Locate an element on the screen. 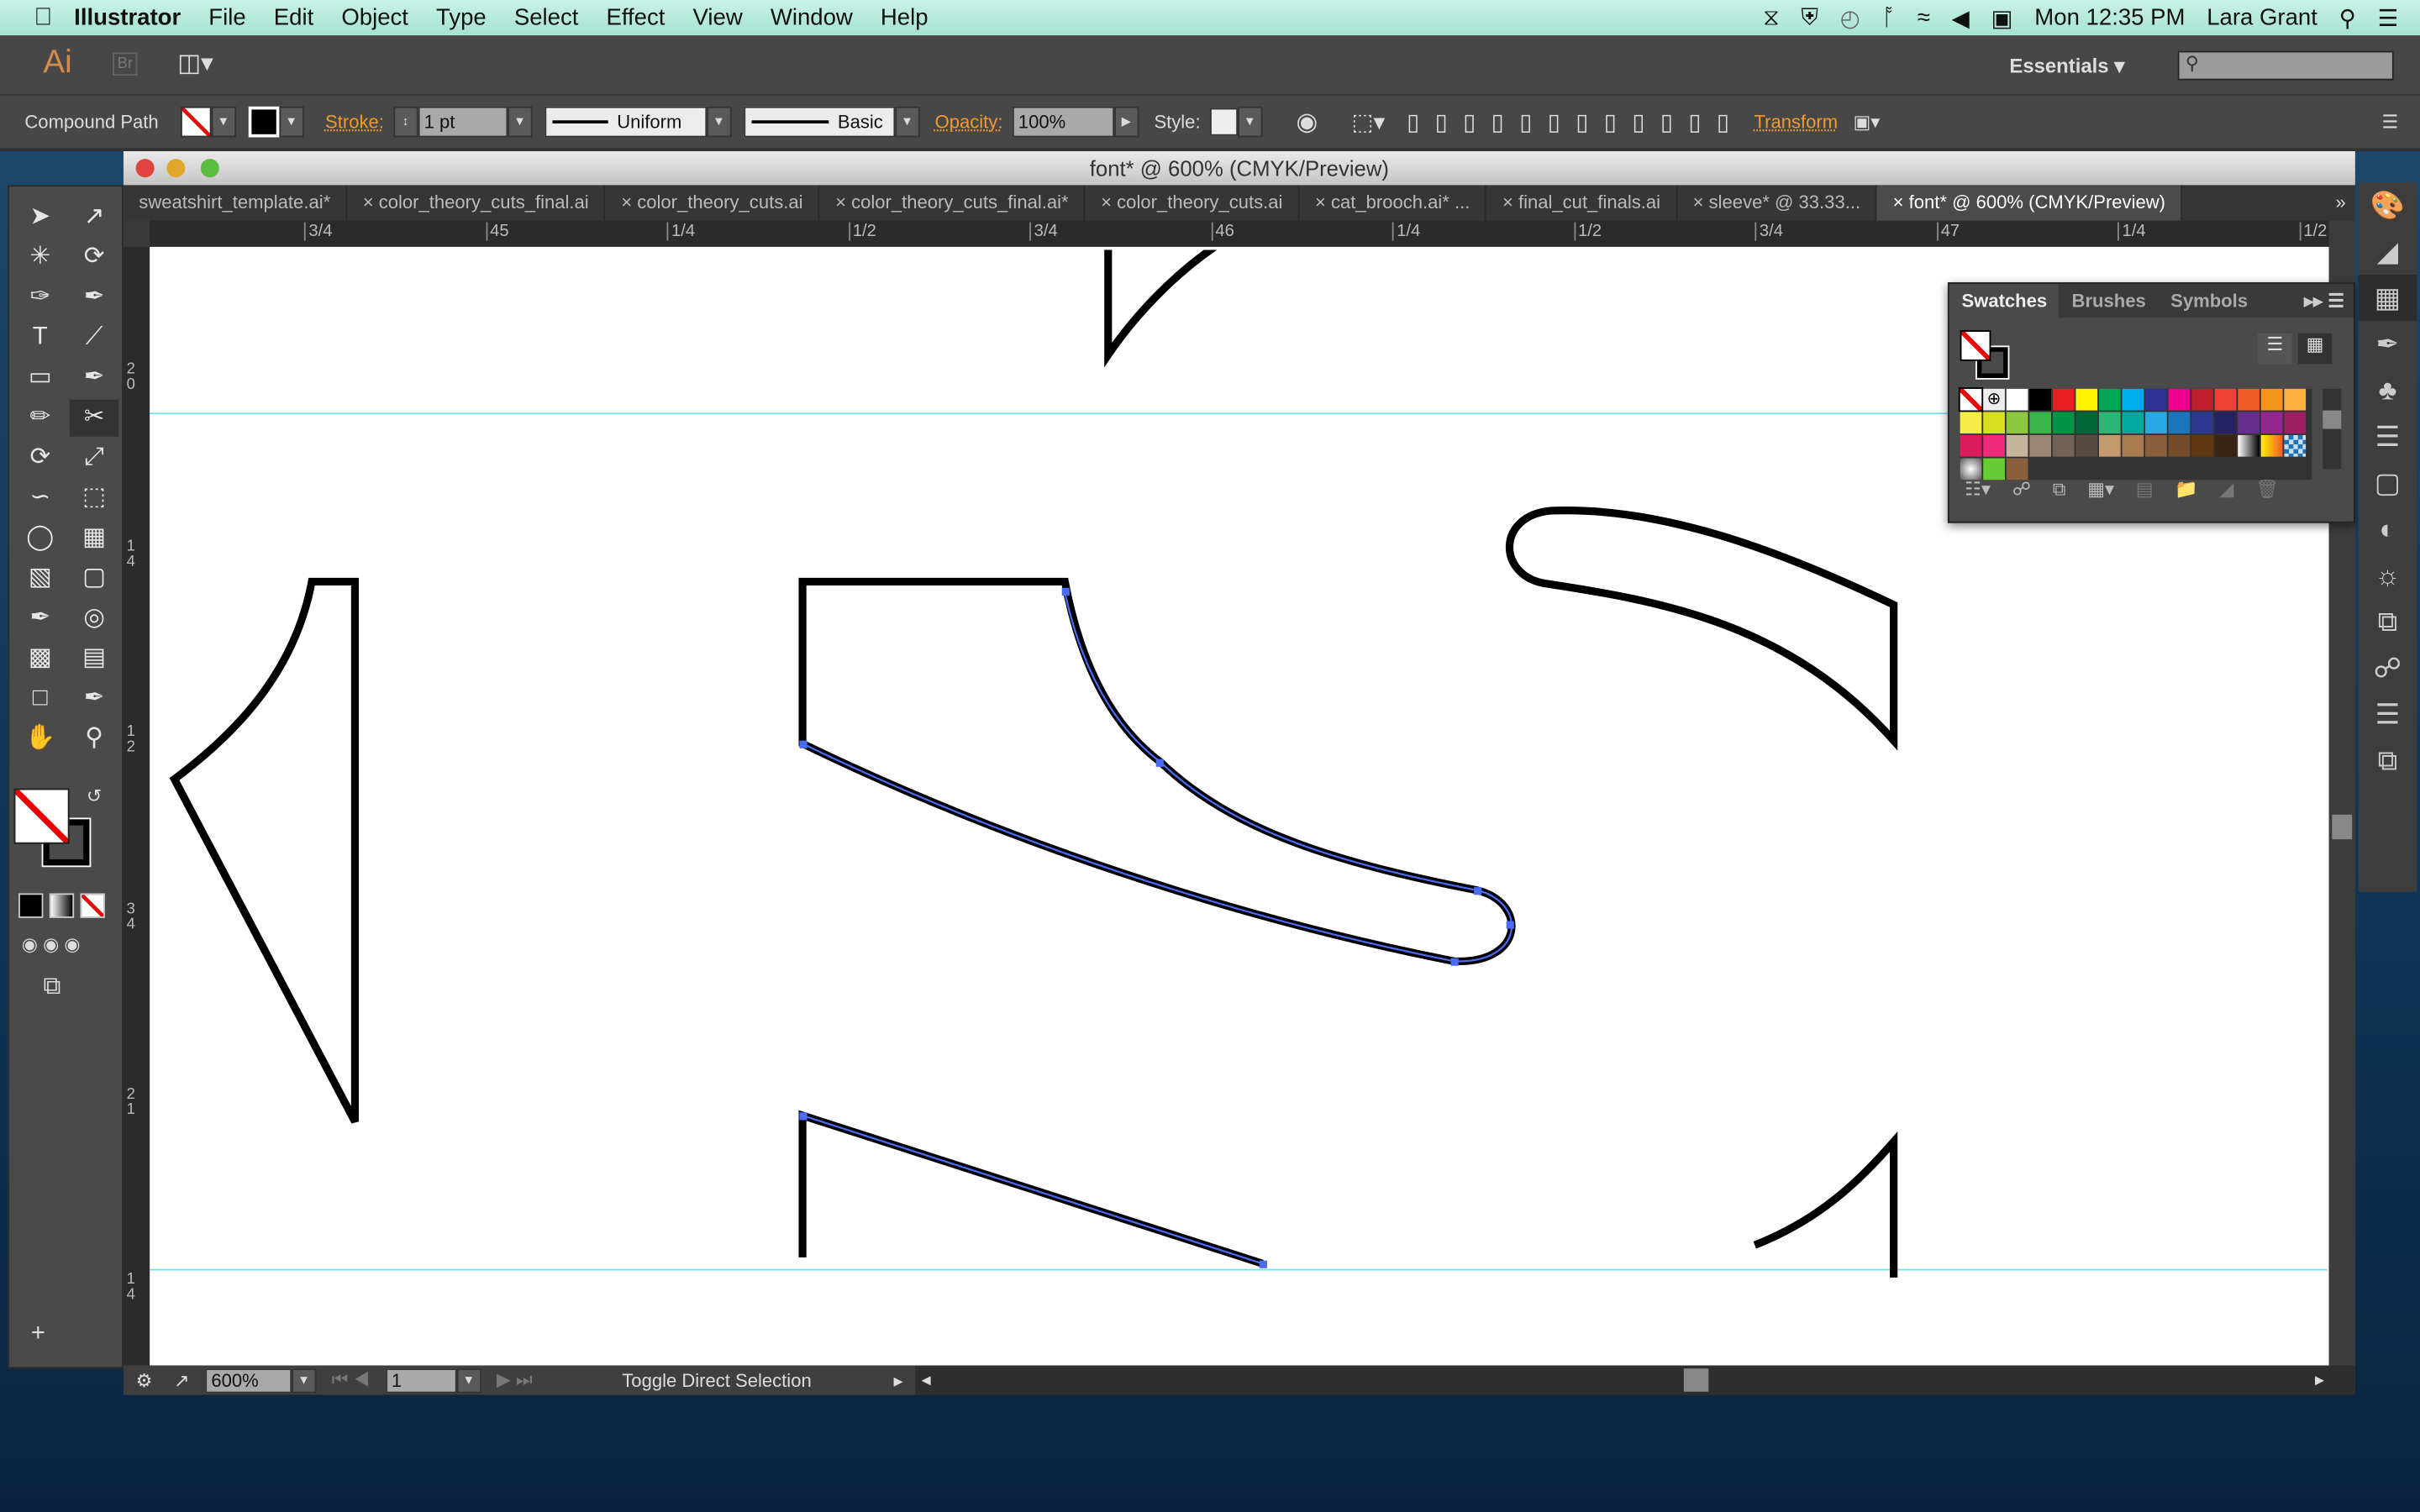  swatch-scrollbar is located at coordinates (2332, 429).